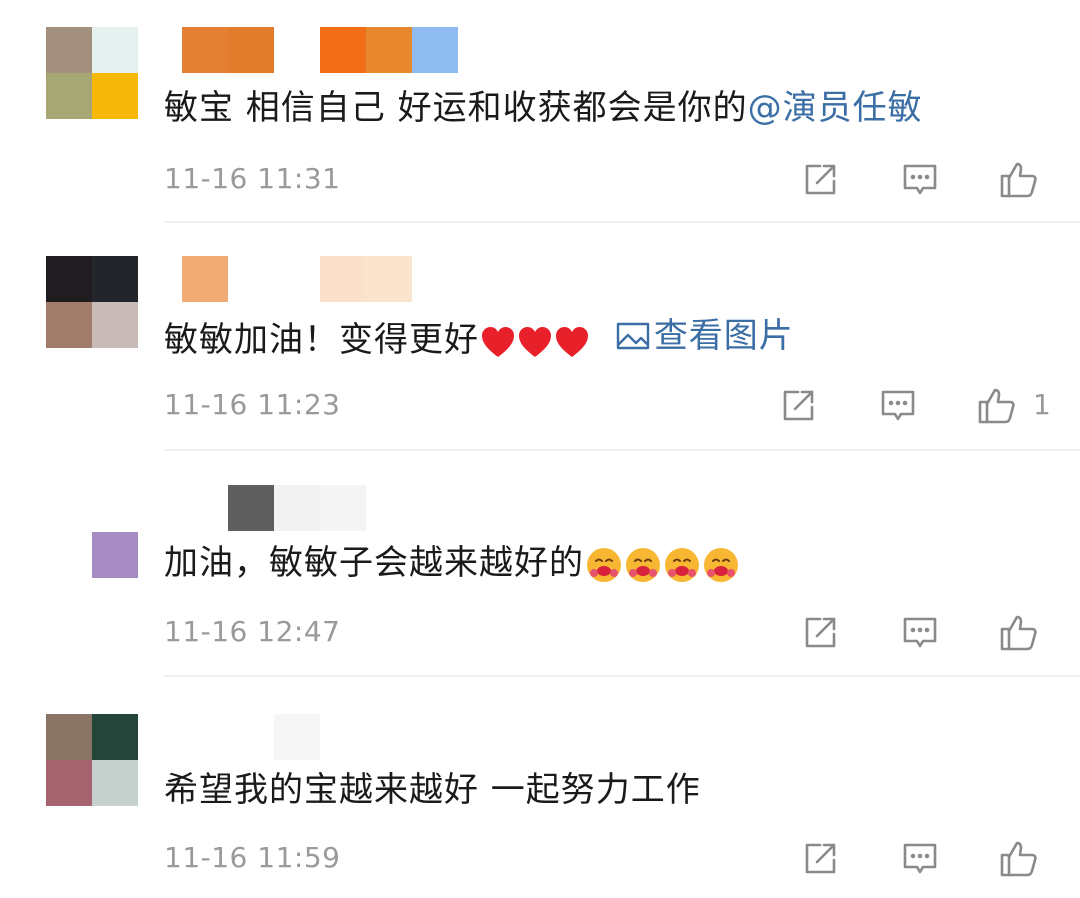 The height and width of the screenshot is (898, 1080). I want to click on timestamp: 11-16 11:23, so click(252, 404).